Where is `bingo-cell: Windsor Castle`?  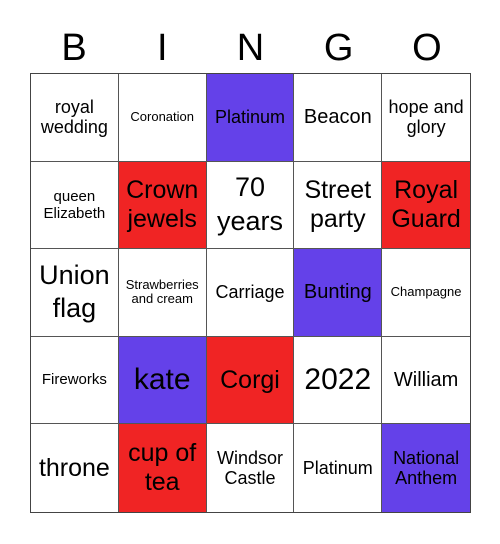
bingo-cell: Windsor Castle is located at coordinates (250, 468).